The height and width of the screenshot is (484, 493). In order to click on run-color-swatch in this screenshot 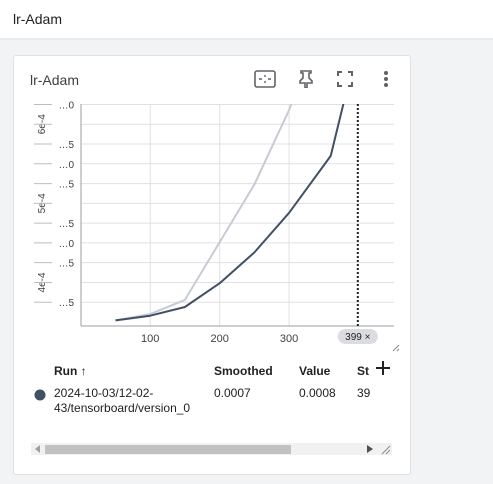, I will do `click(40, 395)`.